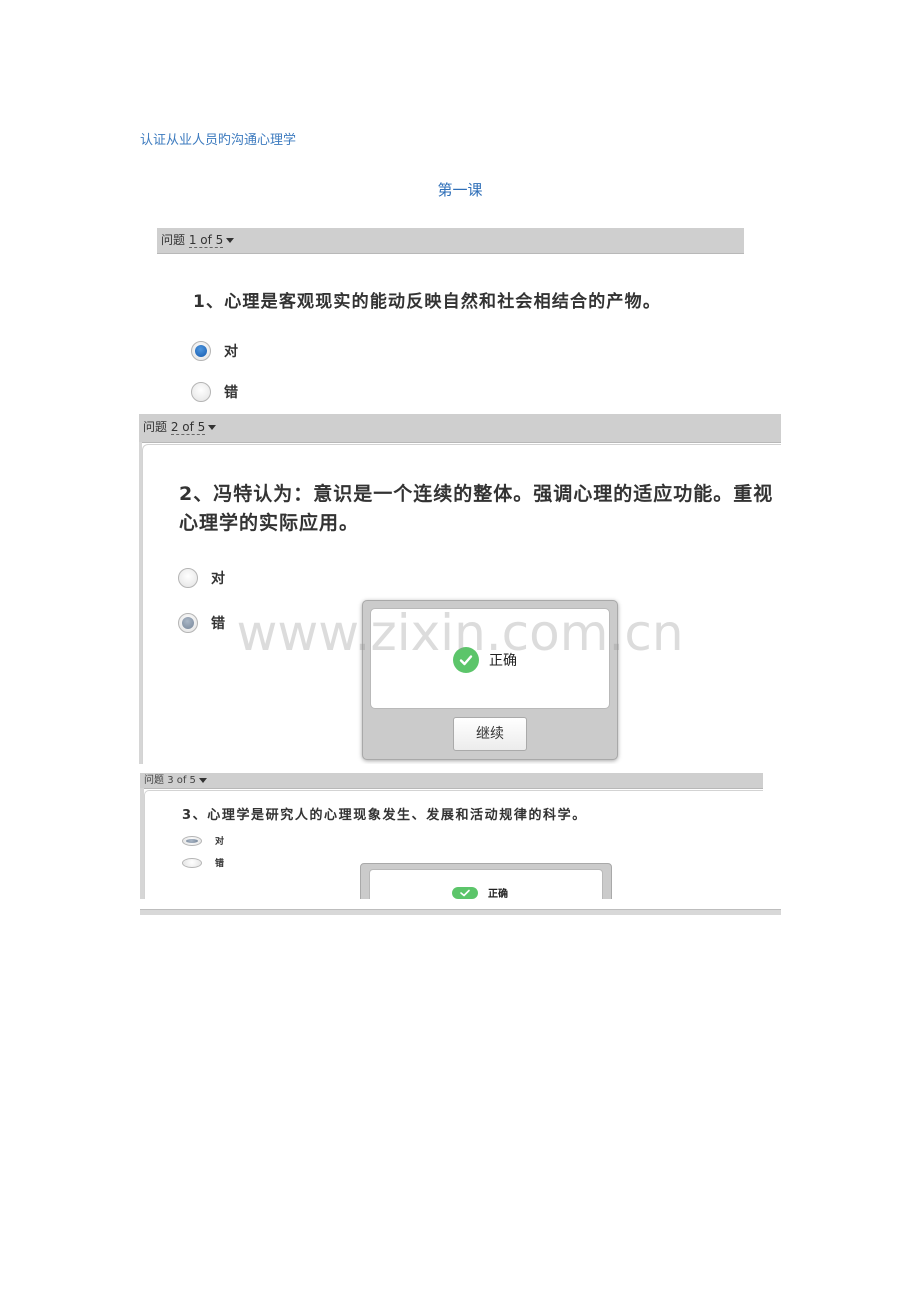 This screenshot has height=1302, width=920. Describe the element at coordinates (218, 140) in the screenshot. I see `document-title: 认证从业人员旳沟通心理学` at that location.